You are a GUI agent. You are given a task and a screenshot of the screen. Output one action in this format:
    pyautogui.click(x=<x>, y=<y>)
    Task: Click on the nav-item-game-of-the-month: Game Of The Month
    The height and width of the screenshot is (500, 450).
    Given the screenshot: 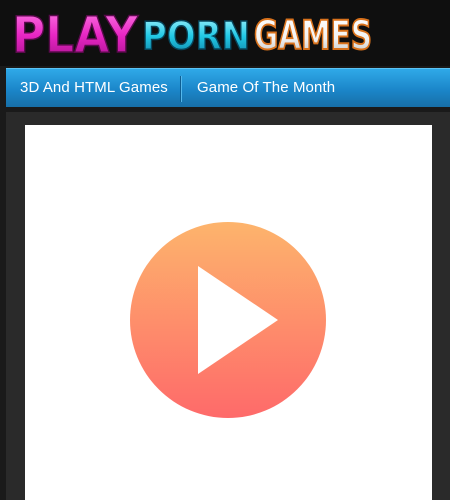 What is the action you would take?
    pyautogui.click(x=266, y=88)
    